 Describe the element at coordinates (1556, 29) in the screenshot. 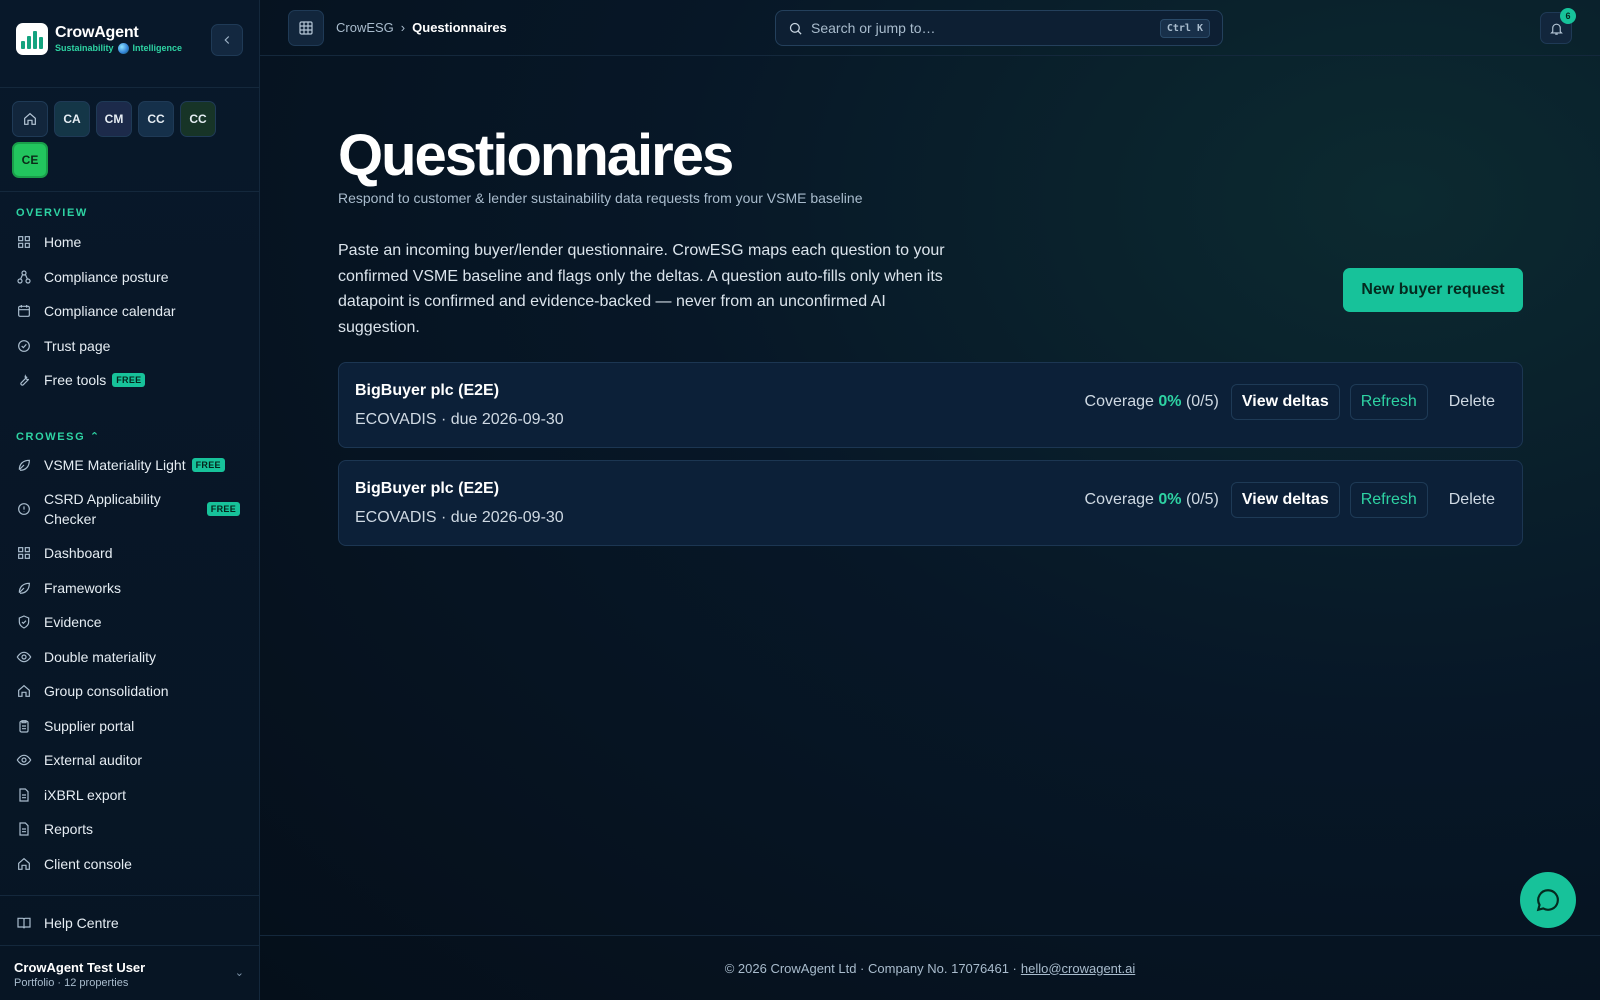

I see `bell-icon` at that location.